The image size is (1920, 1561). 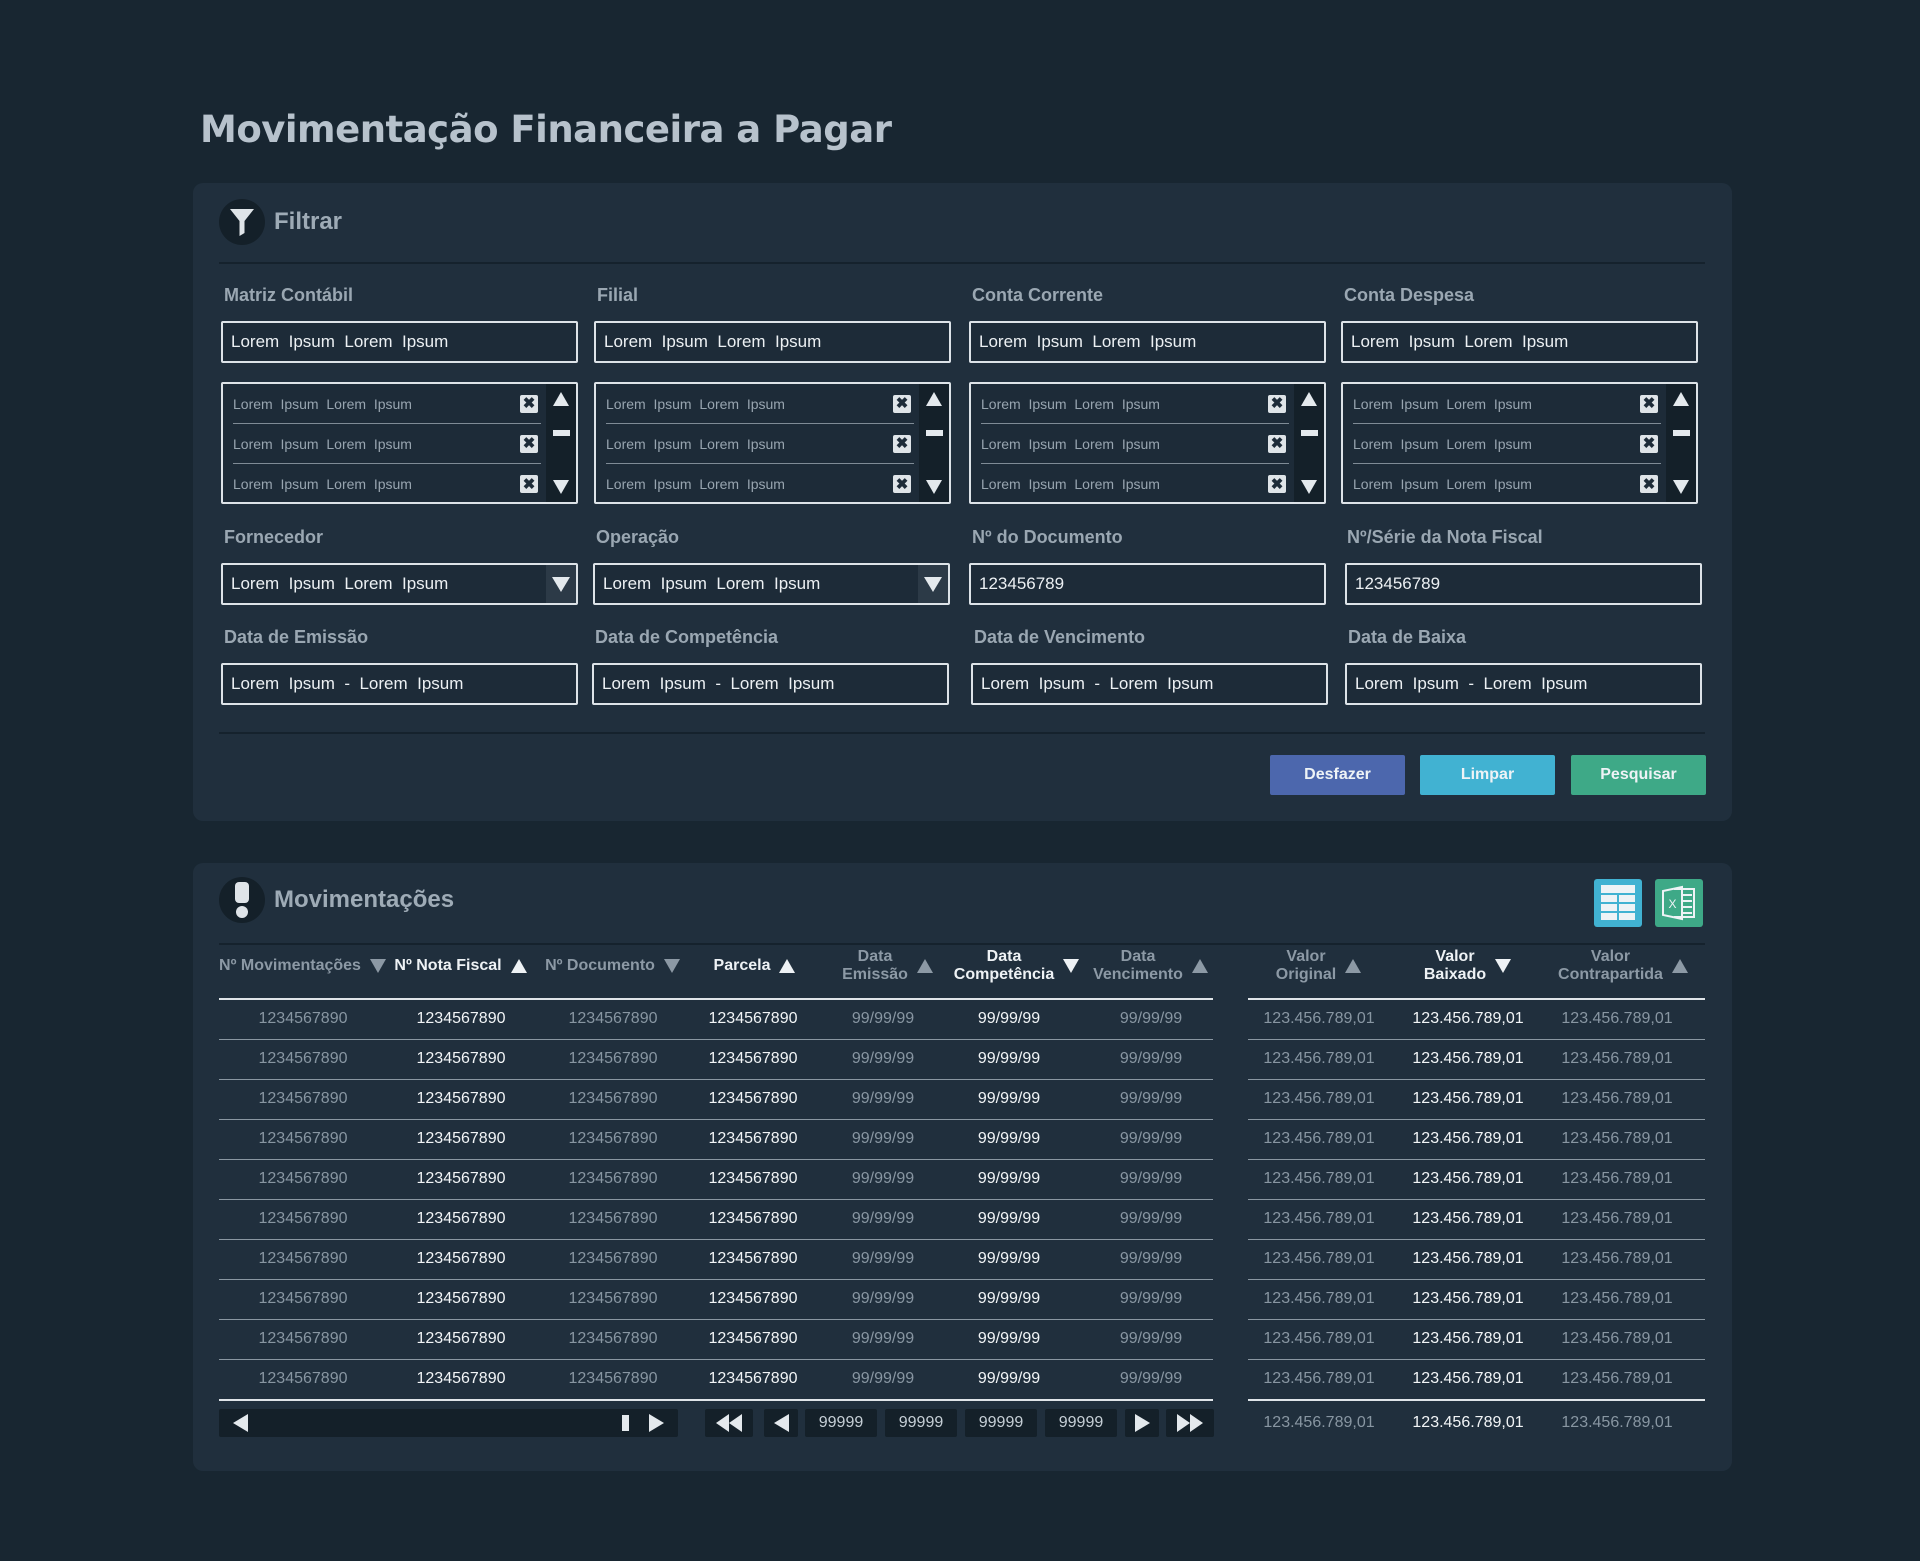 I want to click on filial-input: Lorem Ipsum Lorem Ipsum, so click(x=772, y=342).